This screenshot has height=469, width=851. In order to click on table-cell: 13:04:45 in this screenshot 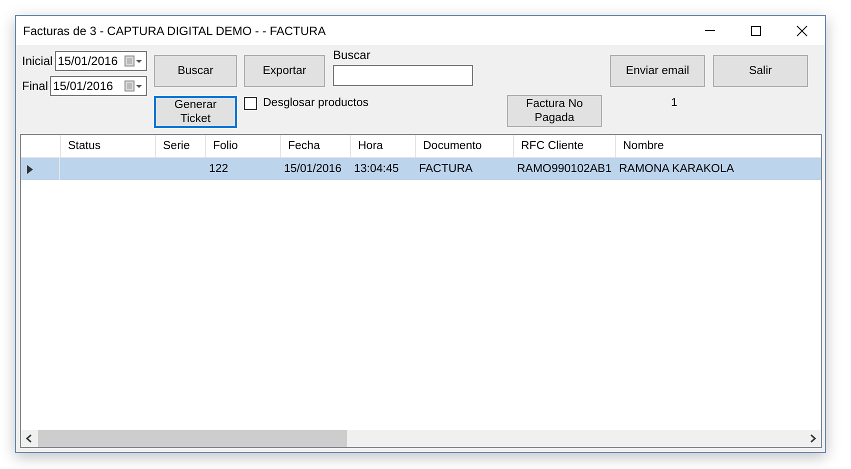, I will do `click(376, 169)`.